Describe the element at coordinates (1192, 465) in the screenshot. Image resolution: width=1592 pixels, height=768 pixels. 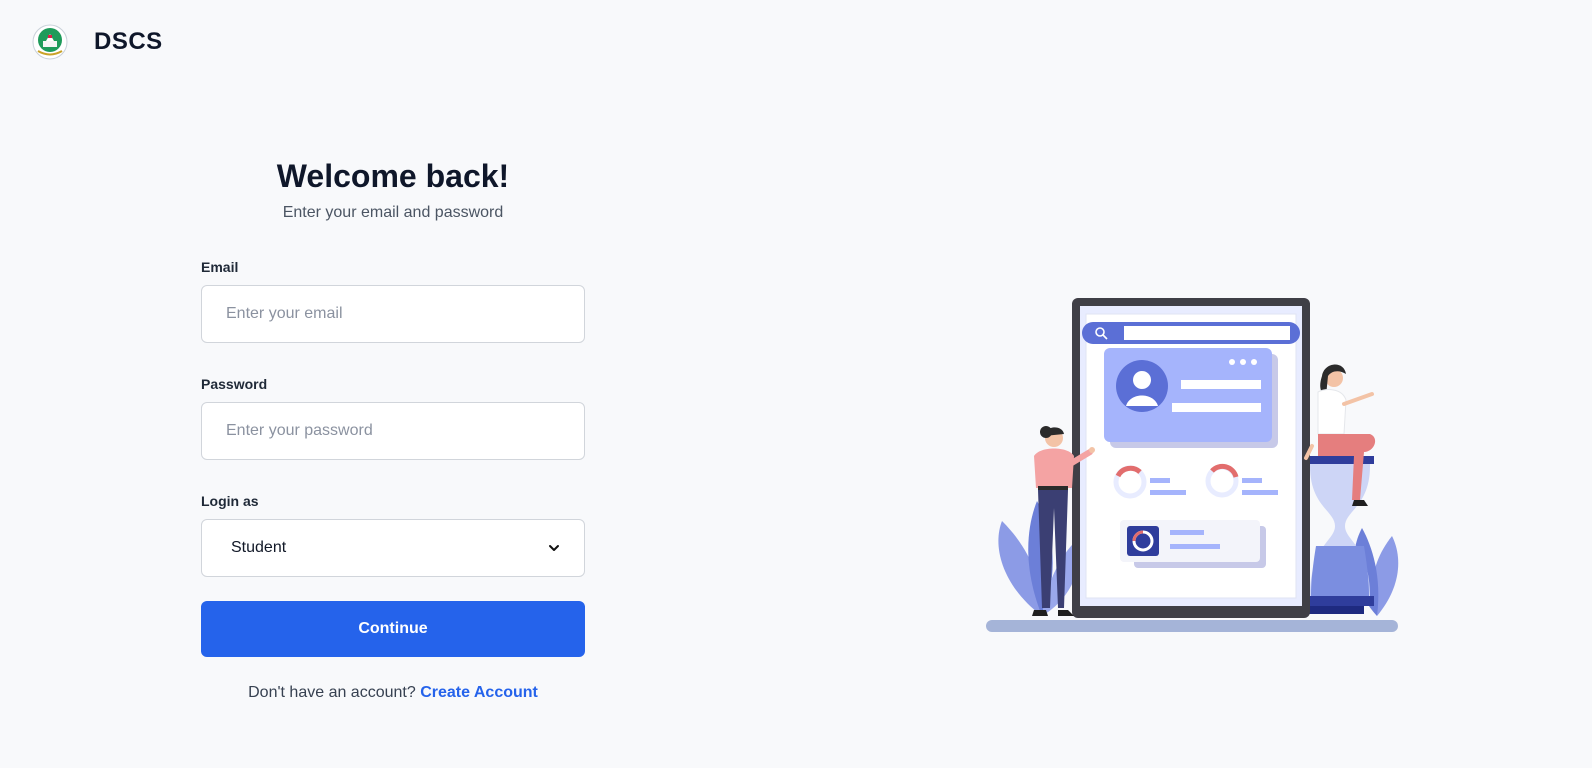
I see `login-illustration` at that location.